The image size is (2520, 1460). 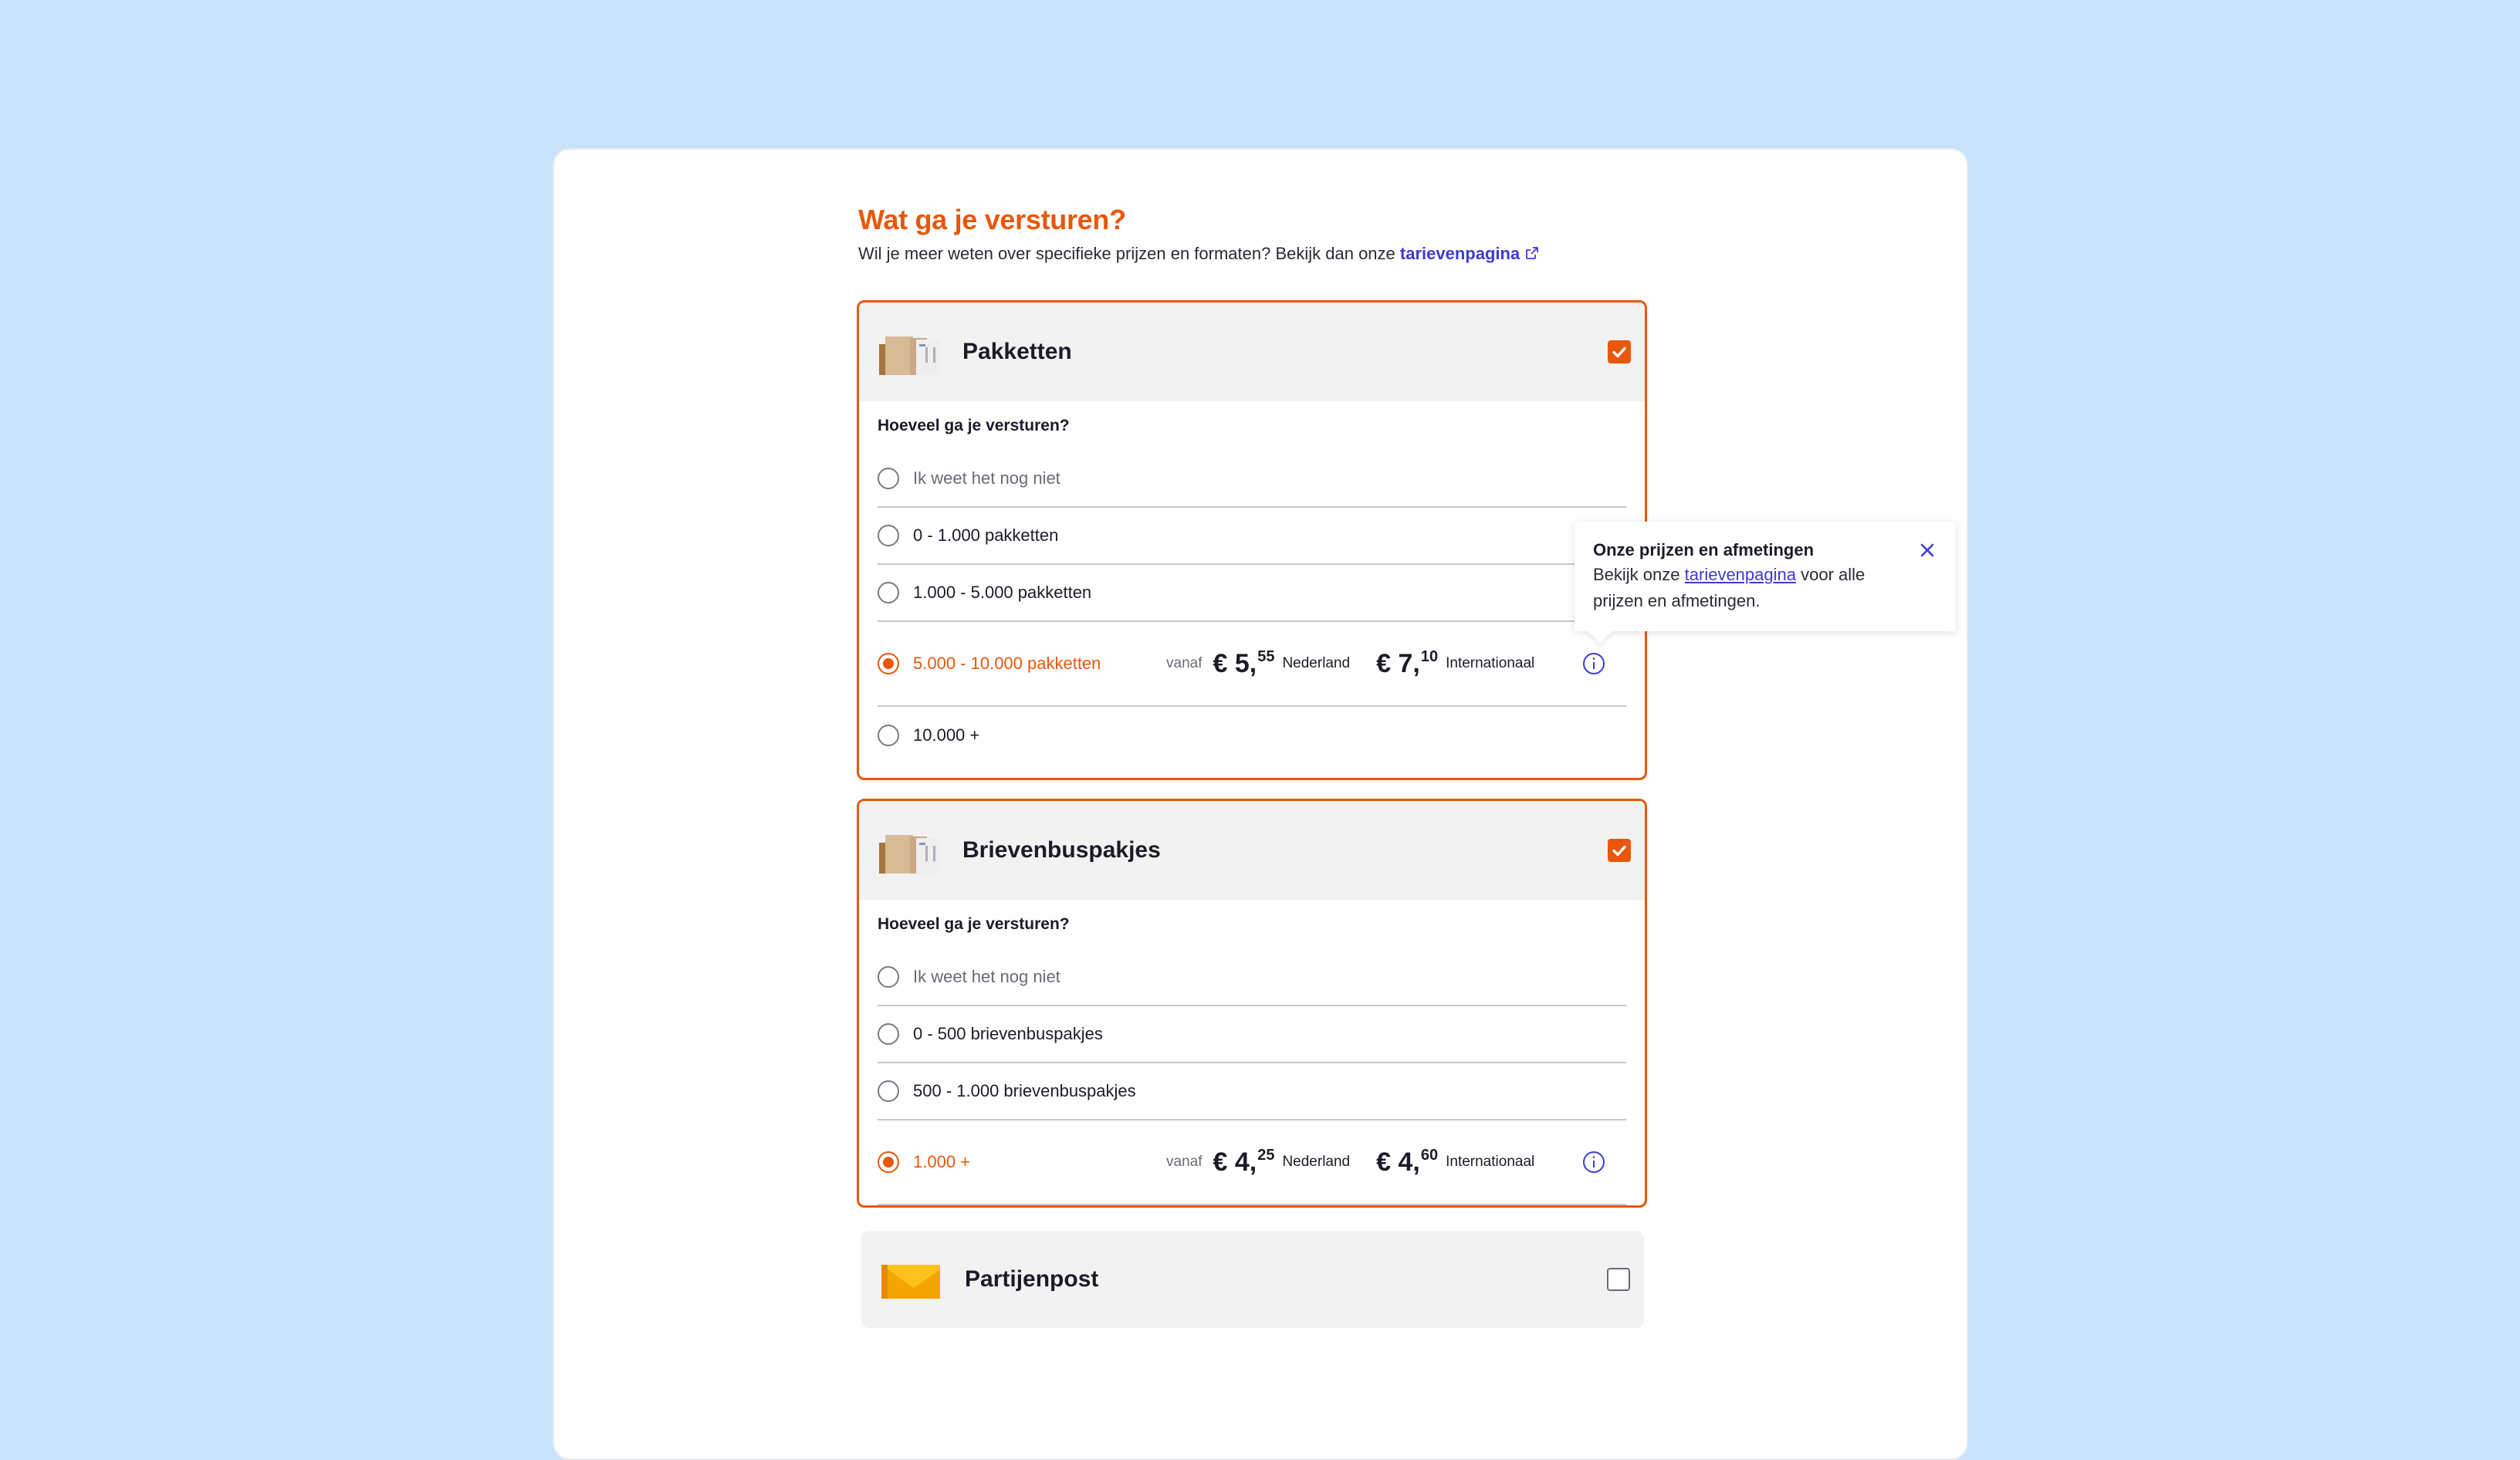 I want to click on tooltip-text-prefix: Bekijk onze, so click(x=1636, y=574).